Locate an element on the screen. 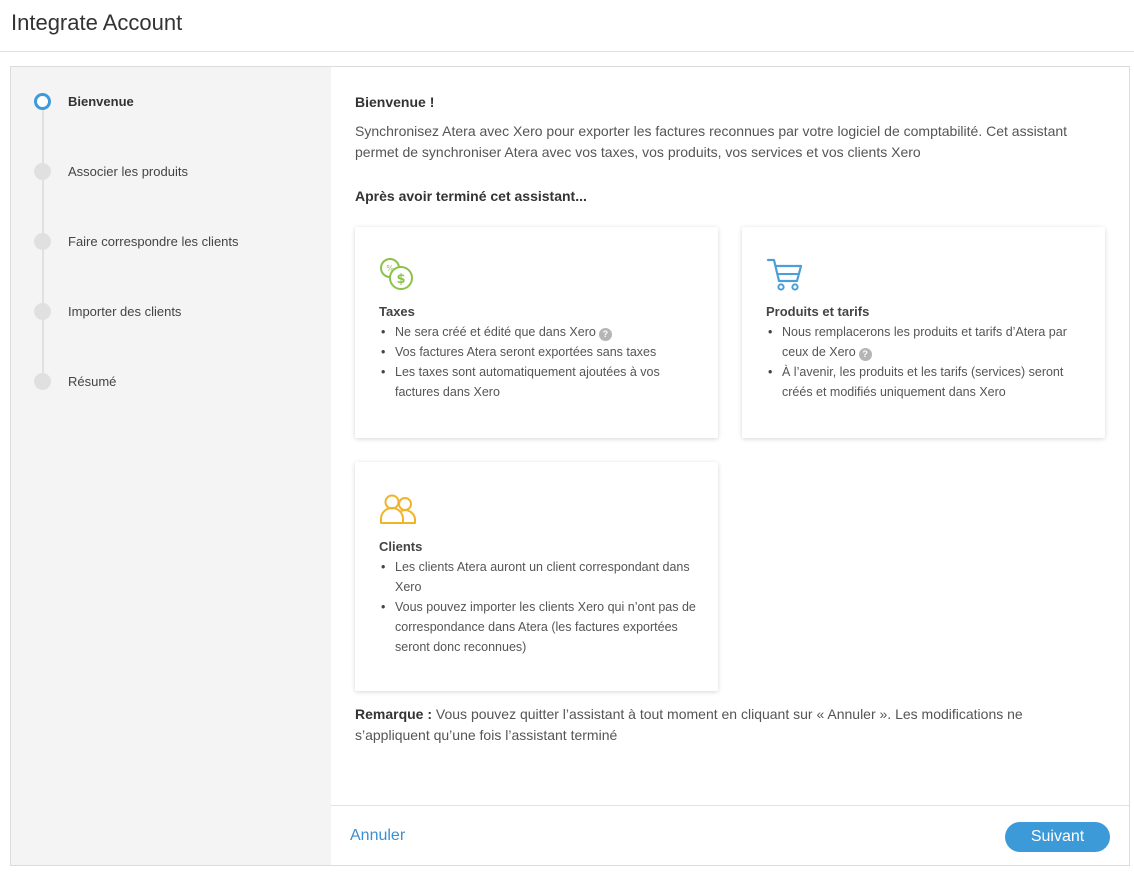 The image size is (1134, 872). card-title: Taxes is located at coordinates (397, 311).